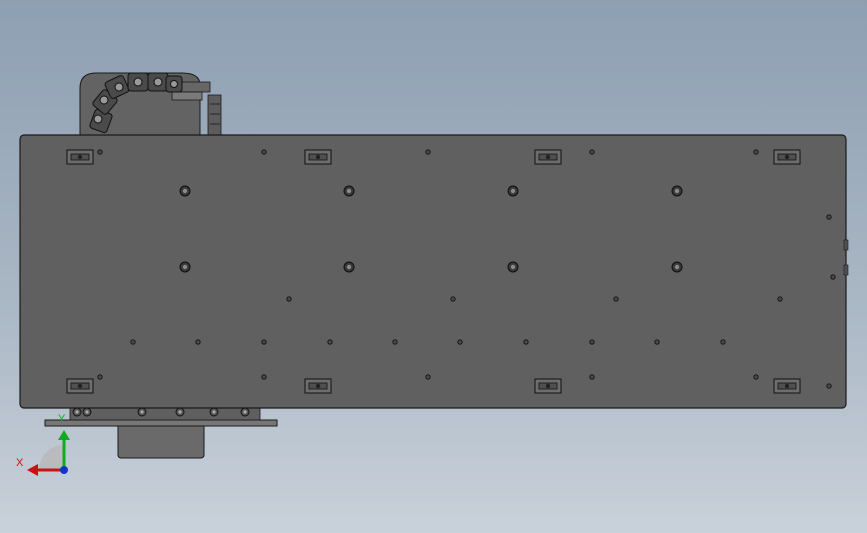 The image size is (867, 533). Describe the element at coordinates (64, 470) in the screenshot. I see `z-axis-dot` at that location.